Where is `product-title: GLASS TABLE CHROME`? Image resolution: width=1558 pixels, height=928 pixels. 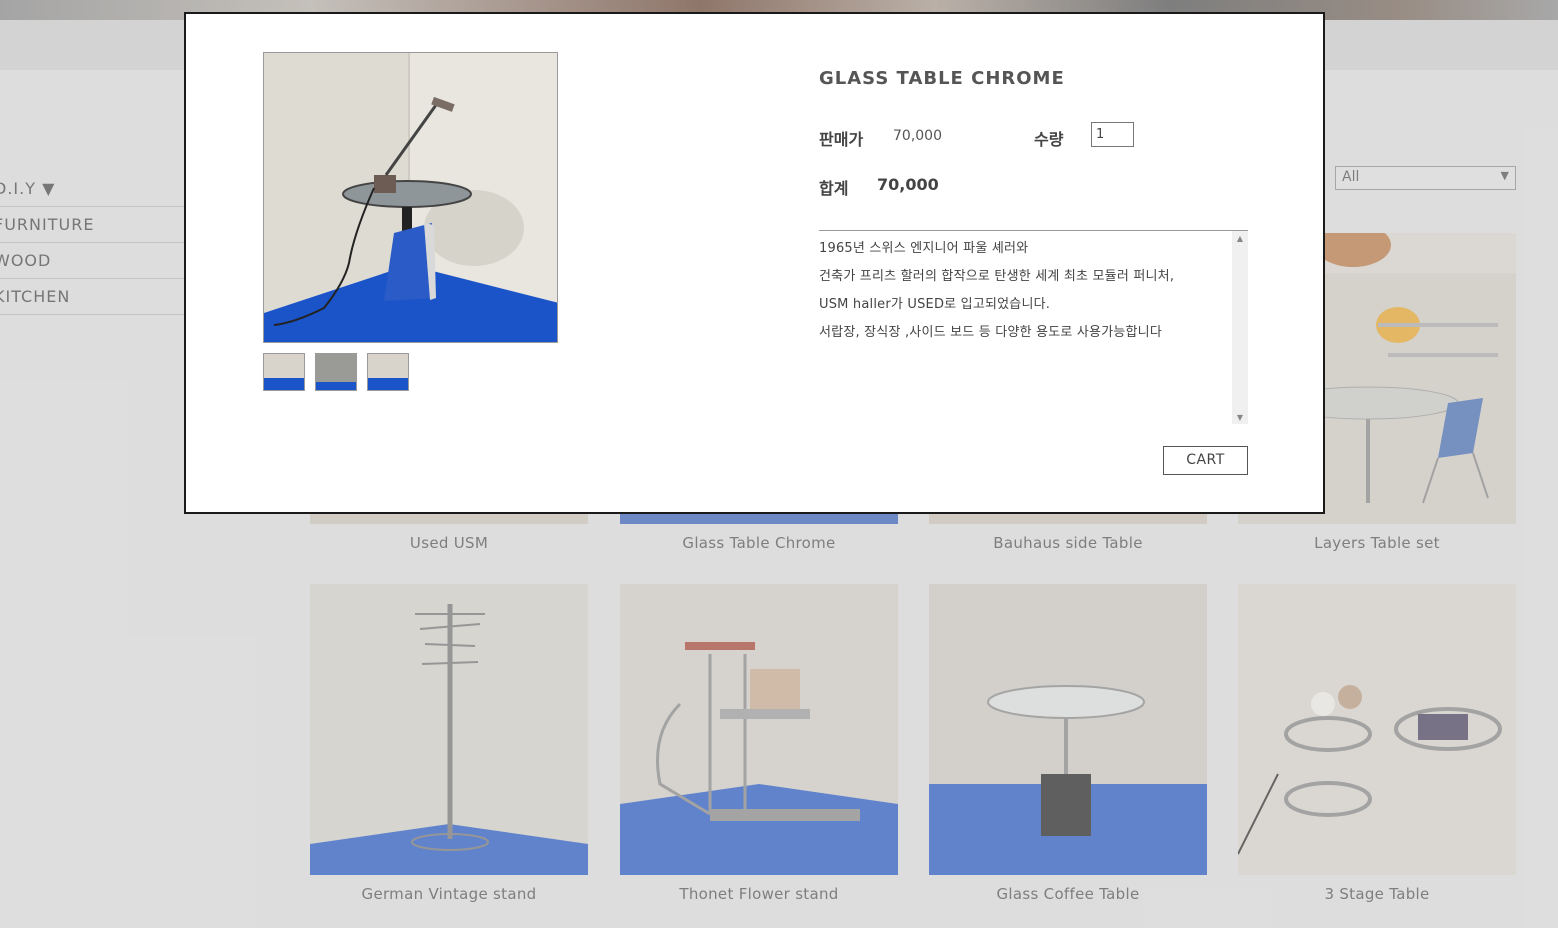
product-title: GLASS TABLE CHROME is located at coordinates (942, 78).